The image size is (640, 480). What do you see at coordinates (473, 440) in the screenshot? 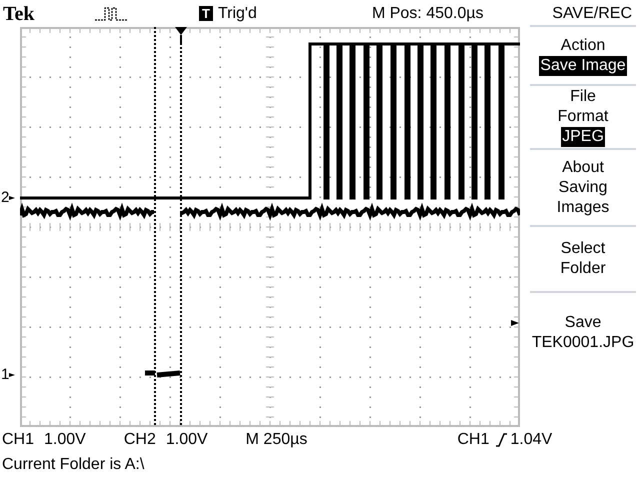
I see `trigger-source: CH1` at bounding box center [473, 440].